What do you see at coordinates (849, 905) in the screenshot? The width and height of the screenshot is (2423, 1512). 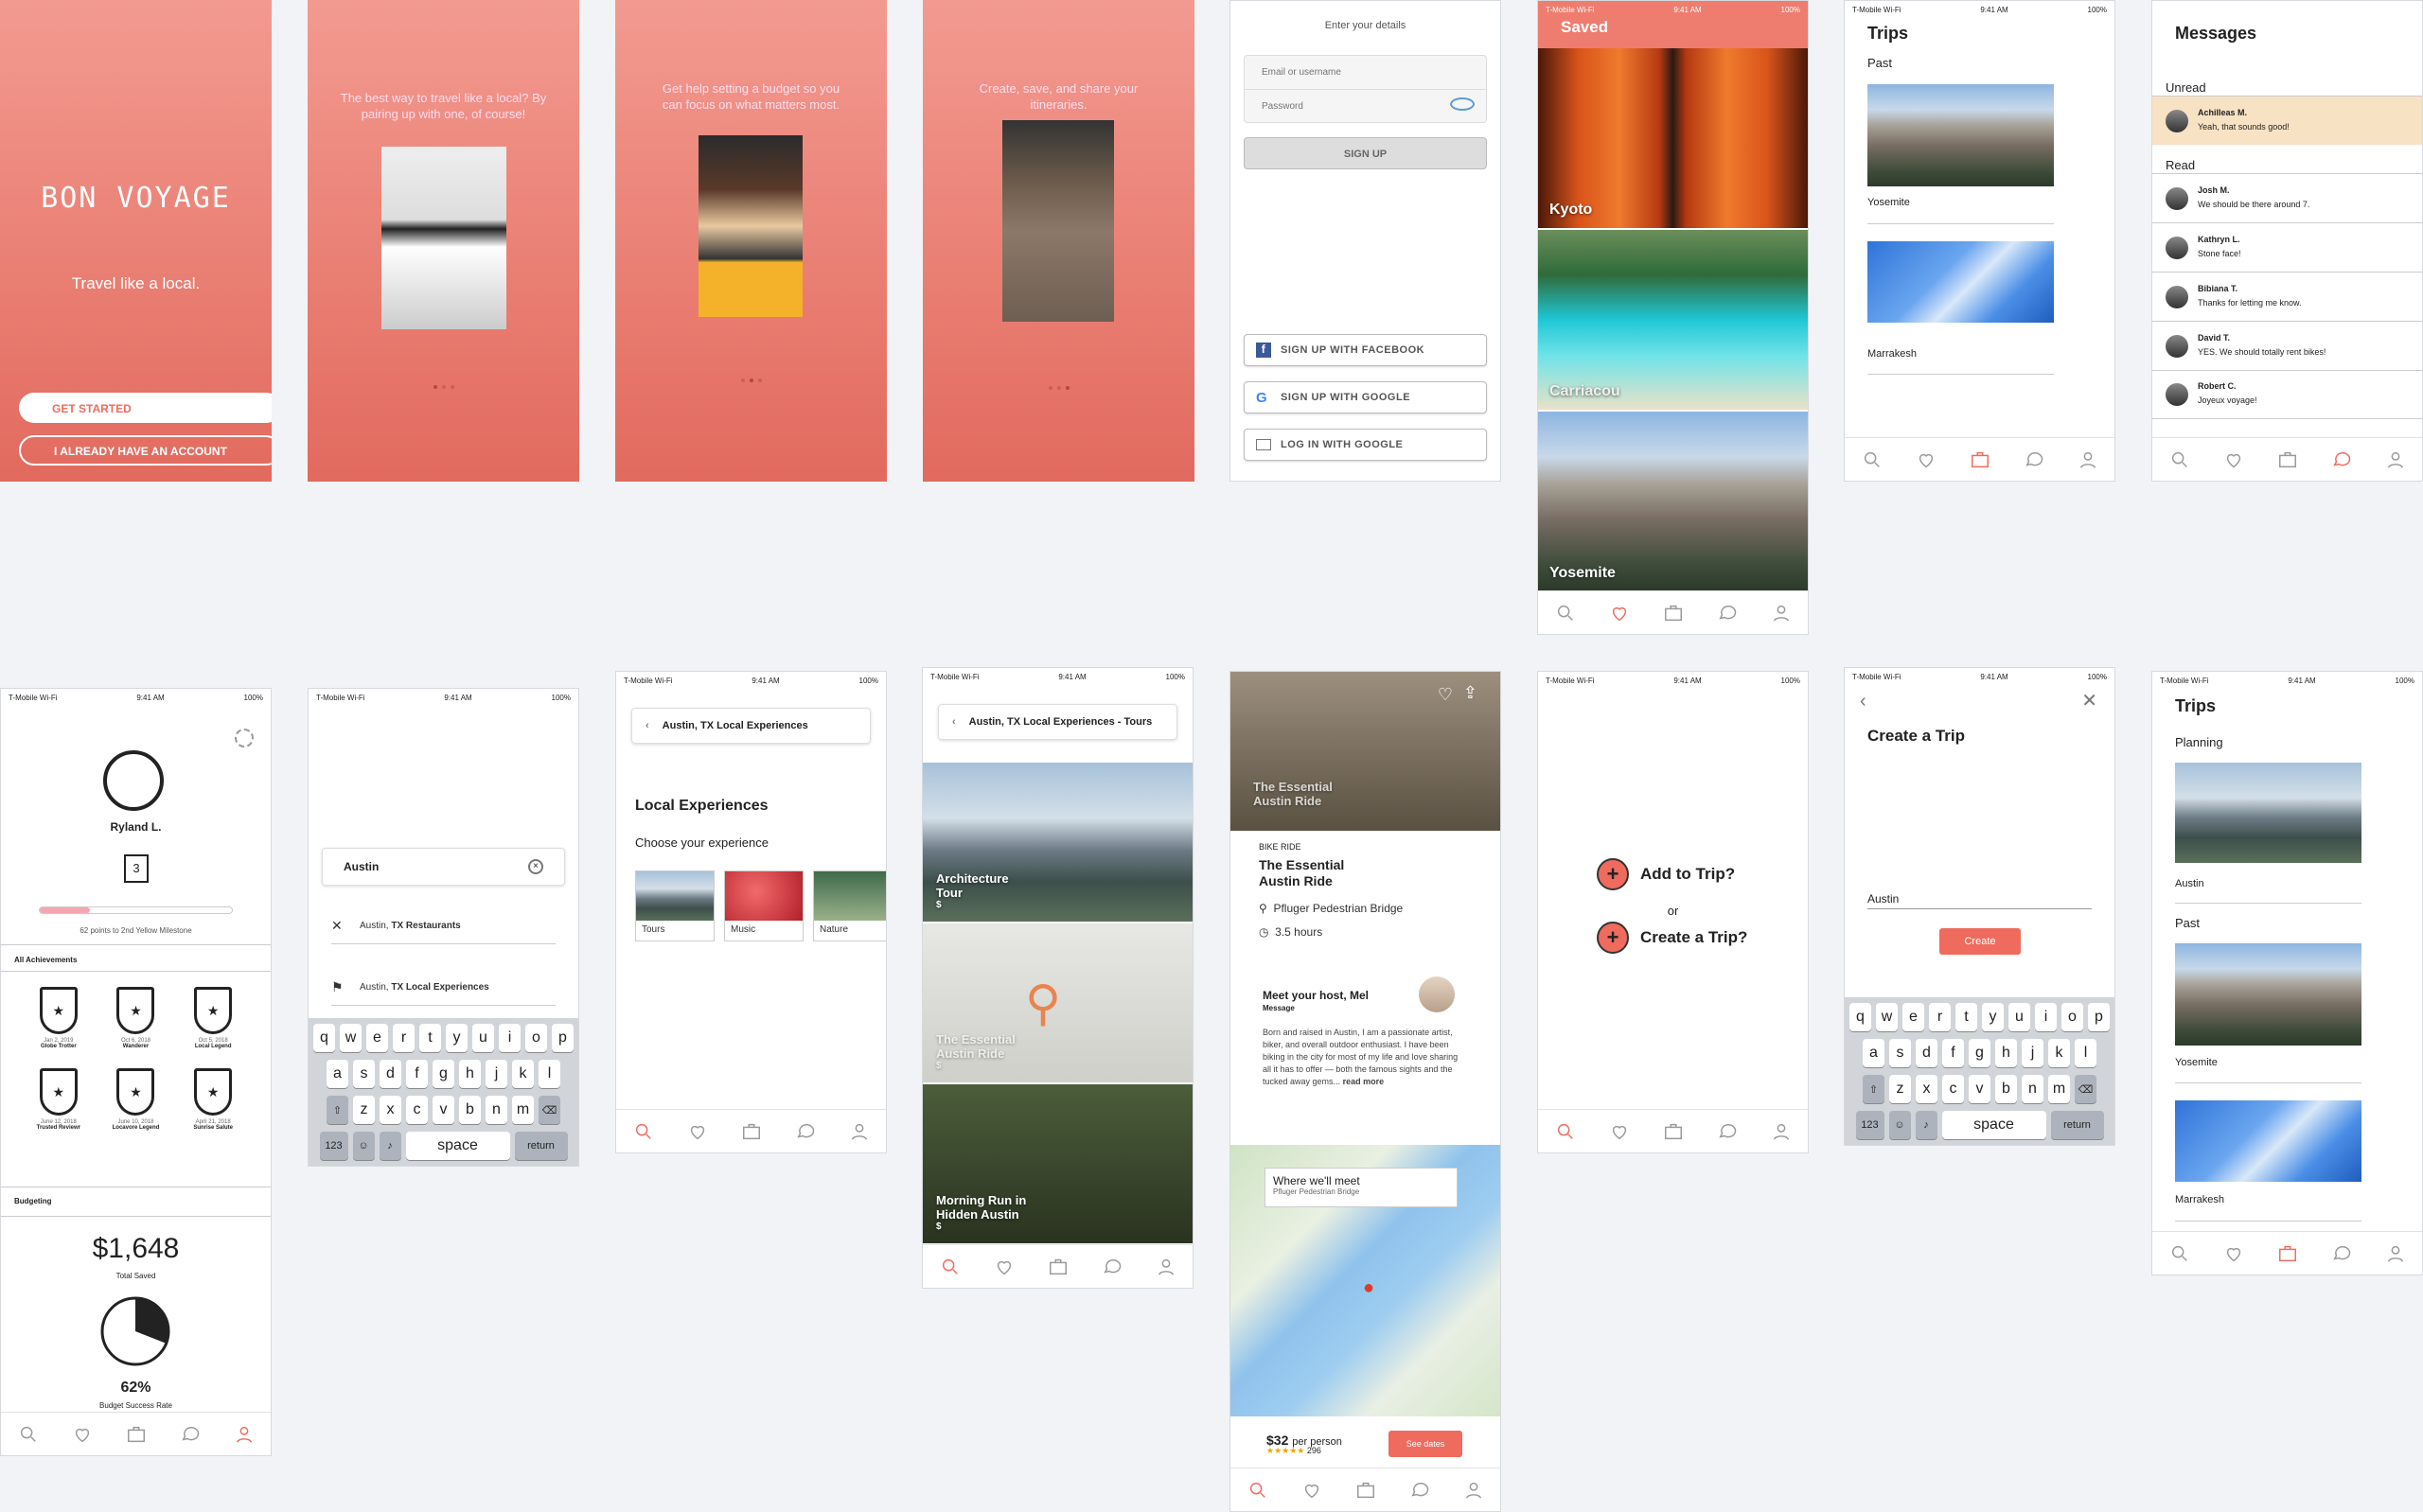 I see `category-card-nature: Nature` at bounding box center [849, 905].